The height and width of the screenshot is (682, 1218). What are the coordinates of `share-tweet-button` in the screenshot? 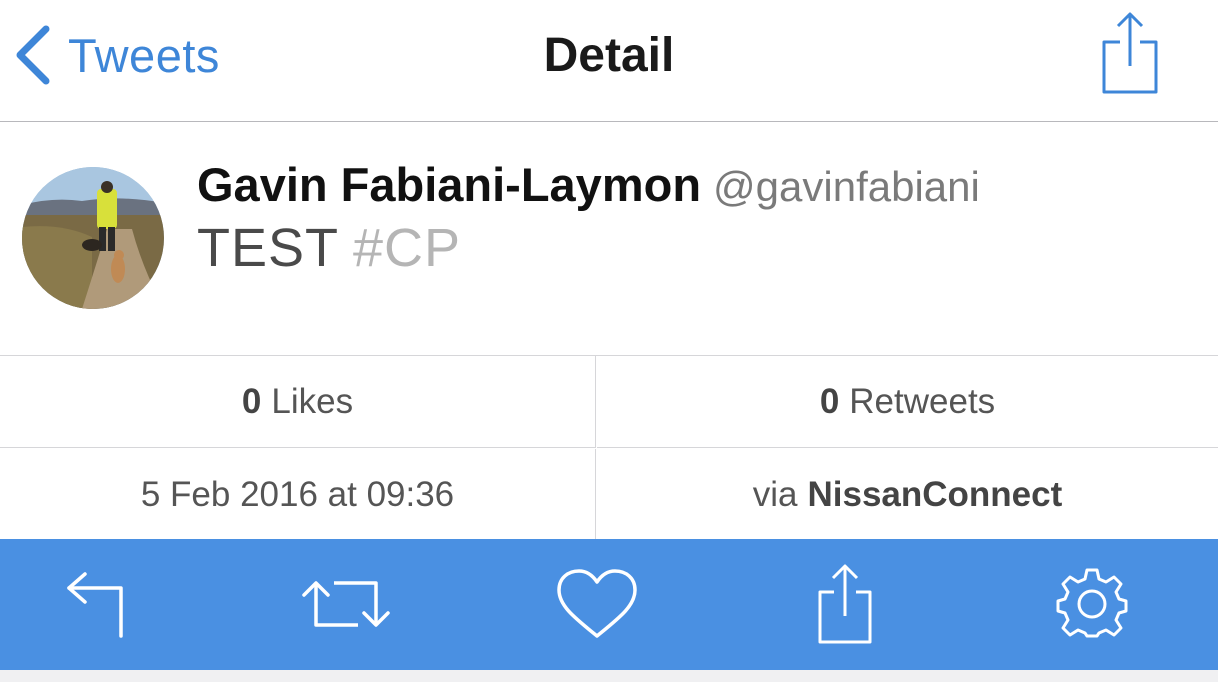 It's located at (844, 604).